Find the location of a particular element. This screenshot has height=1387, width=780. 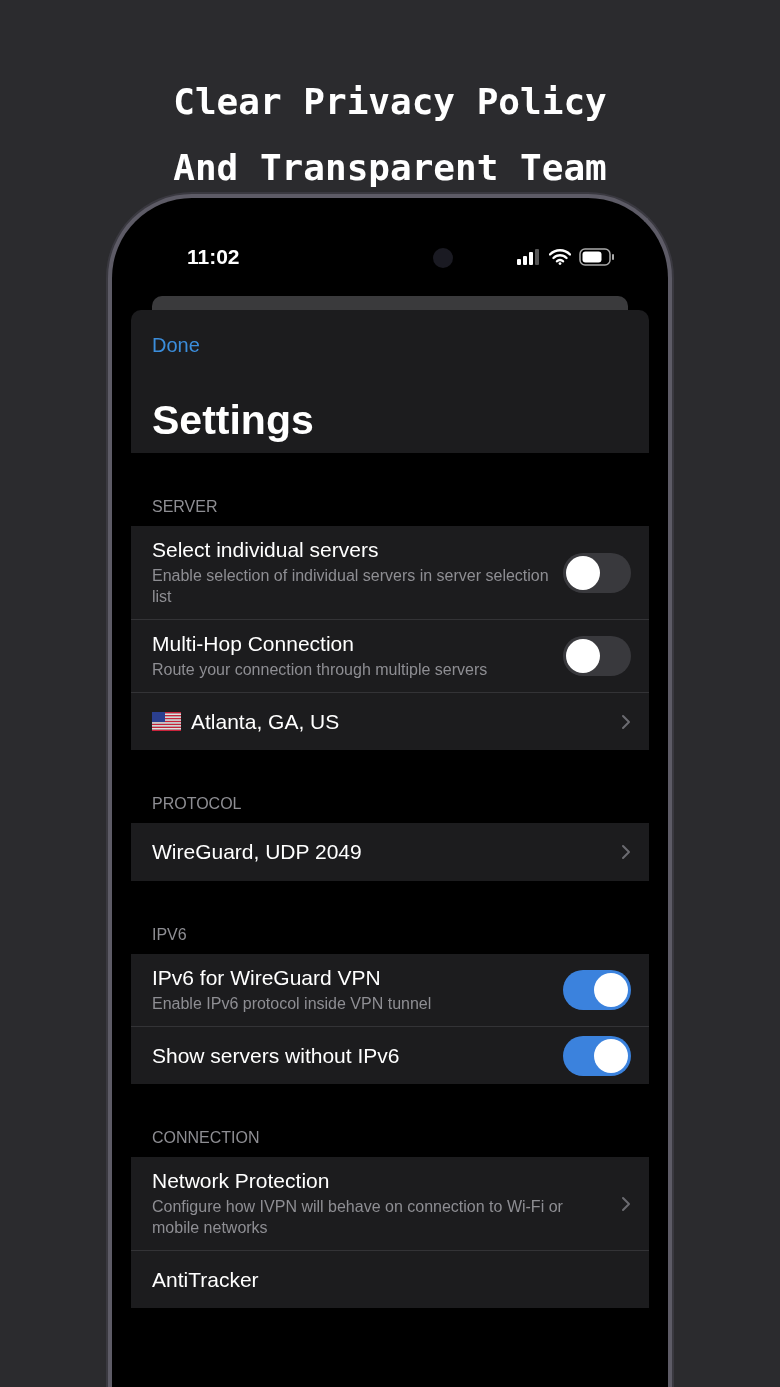

headline: Clear Privacy Policy is located at coordinates (390, 102).